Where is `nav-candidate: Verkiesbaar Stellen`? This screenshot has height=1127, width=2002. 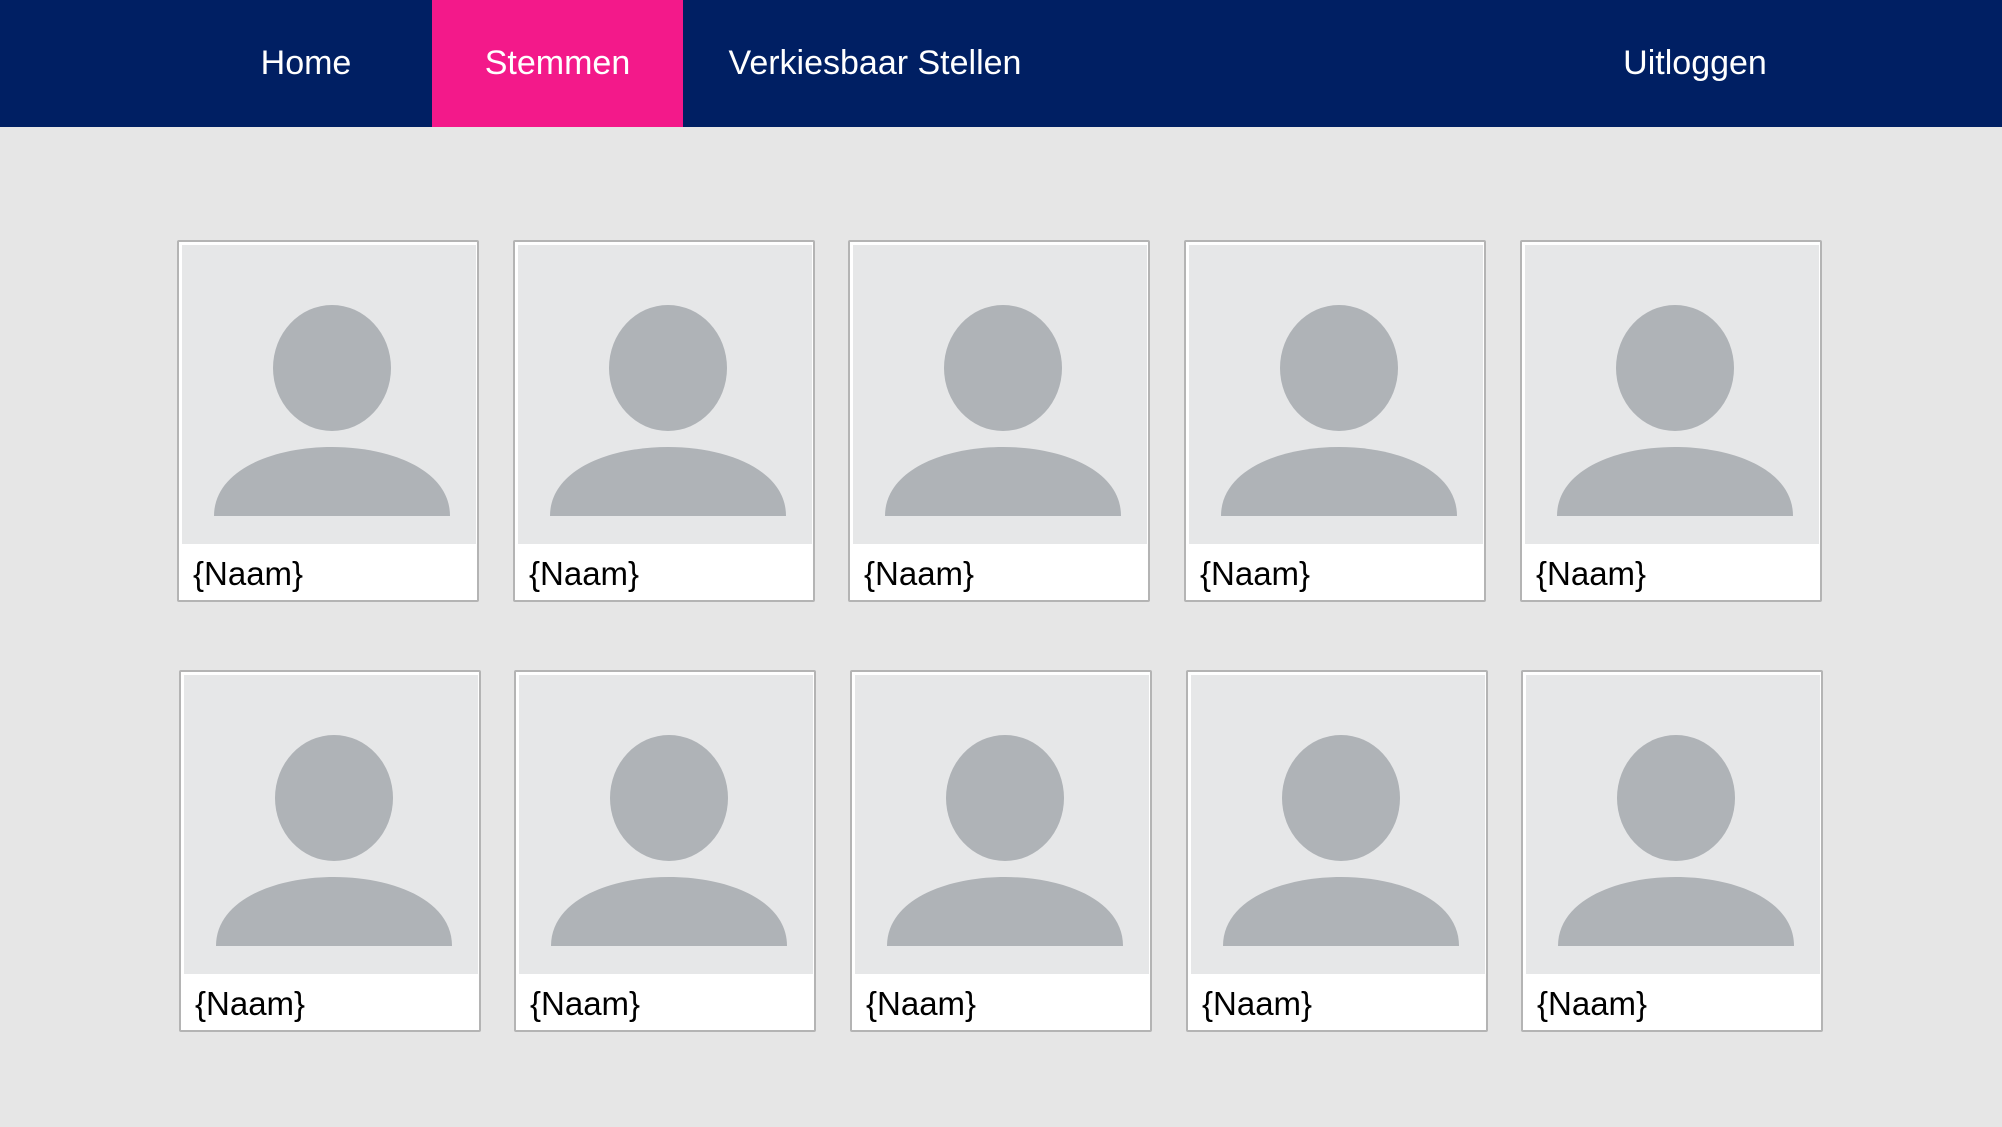 nav-candidate: Verkiesbaar Stellen is located at coordinates (875, 63).